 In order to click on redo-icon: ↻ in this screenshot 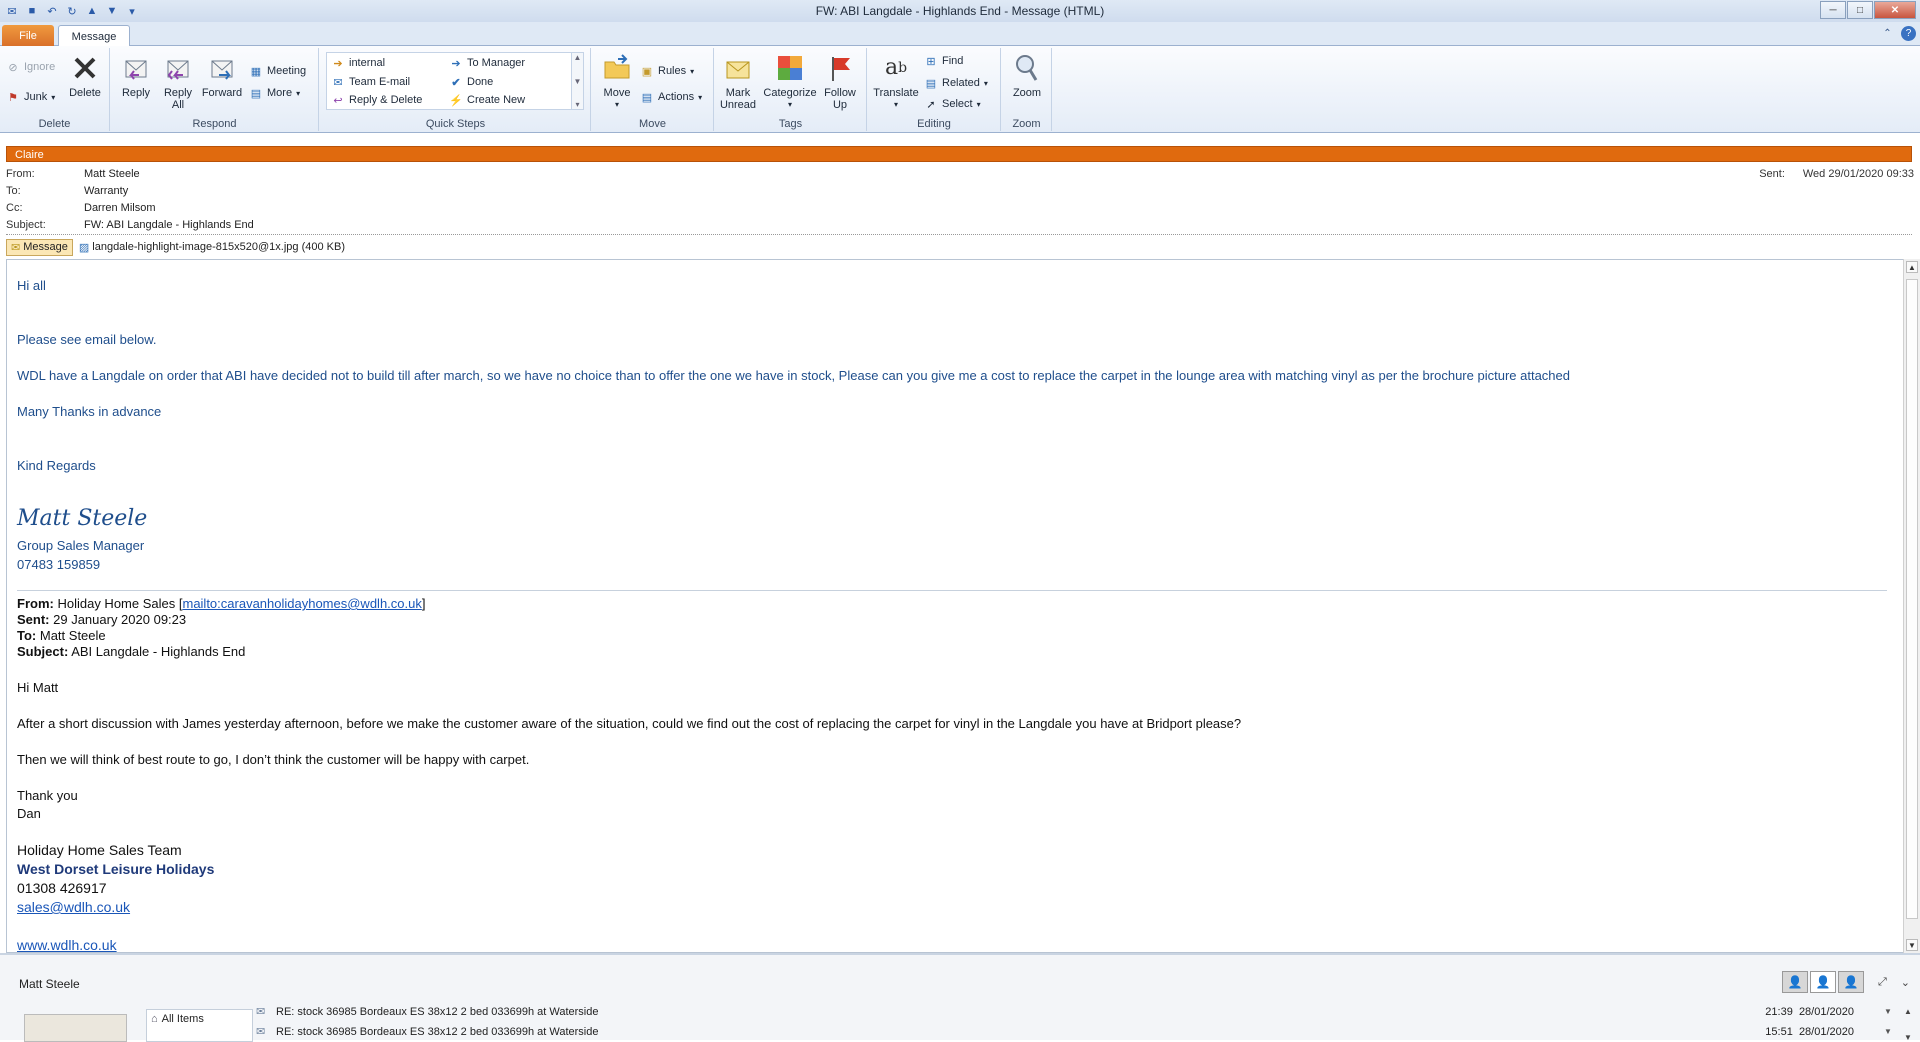, I will do `click(72, 11)`.